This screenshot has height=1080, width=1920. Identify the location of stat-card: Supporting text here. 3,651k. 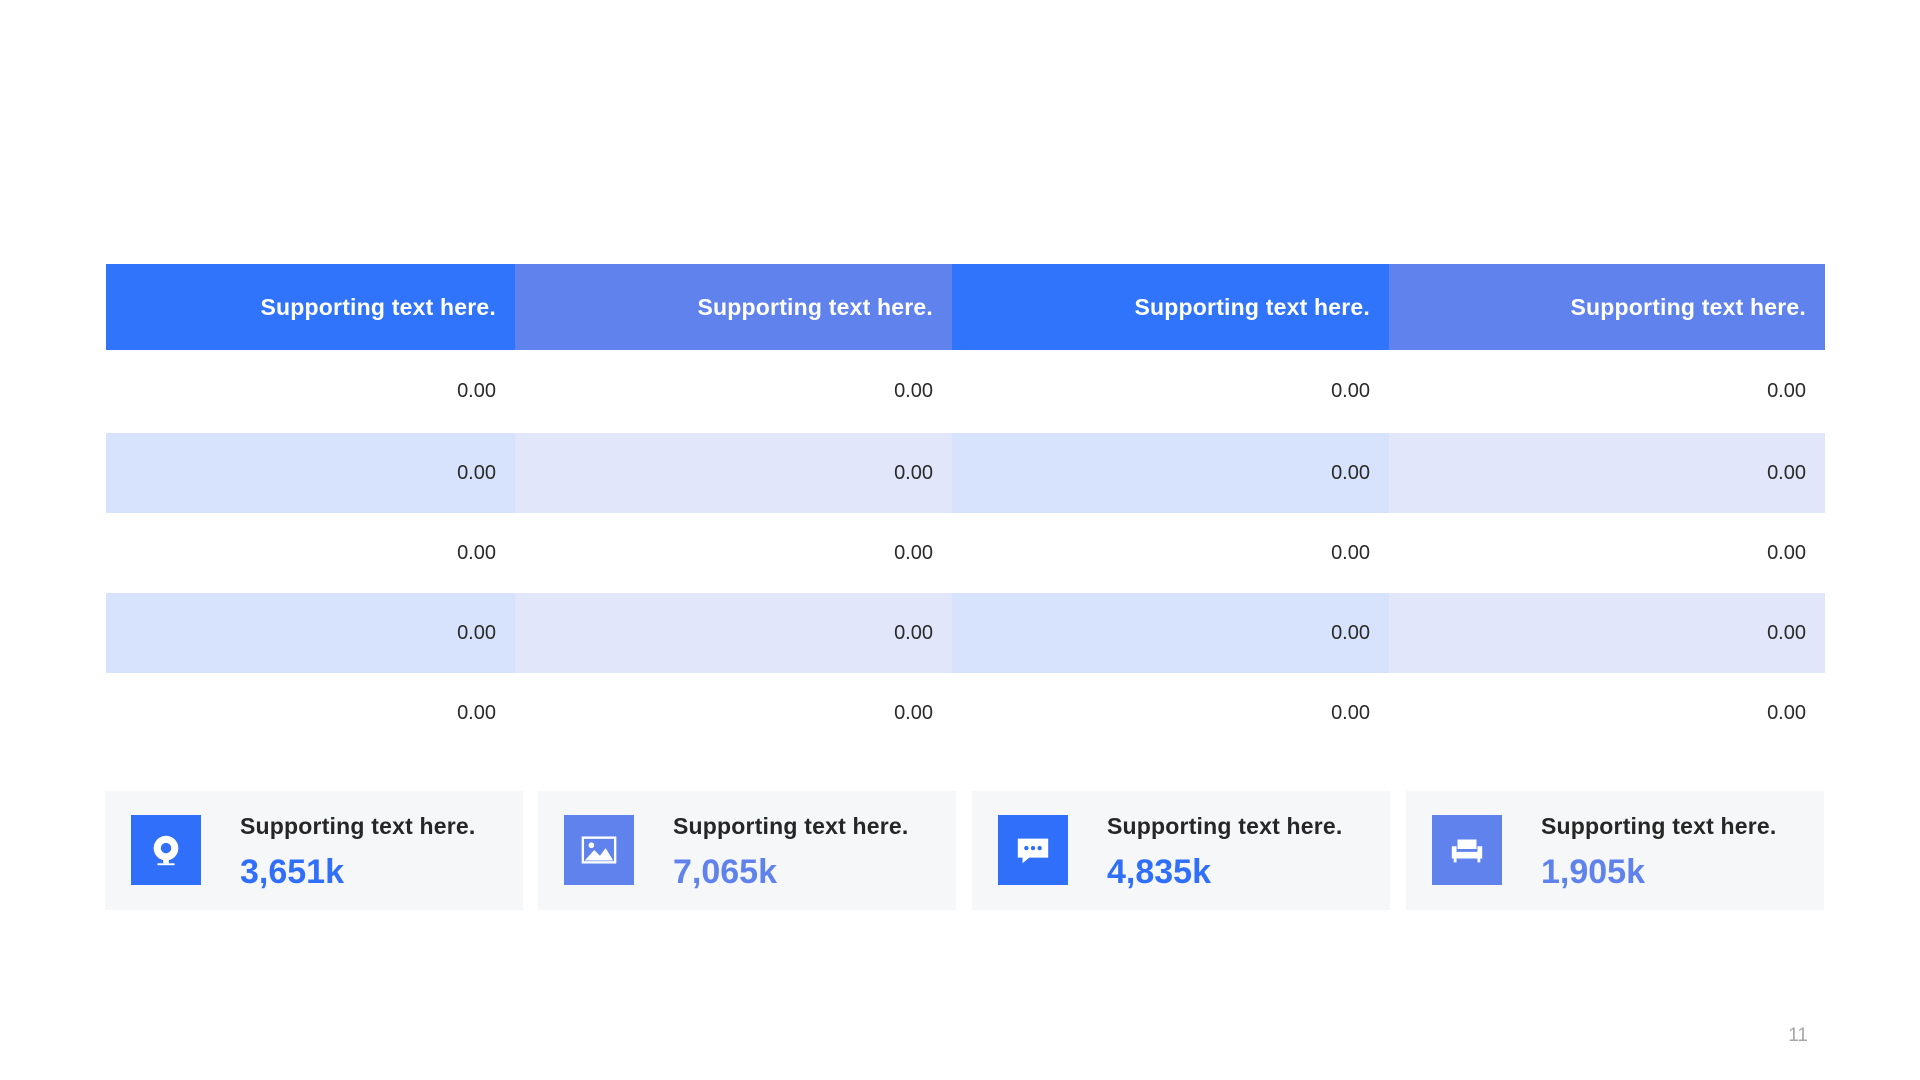
(314, 850).